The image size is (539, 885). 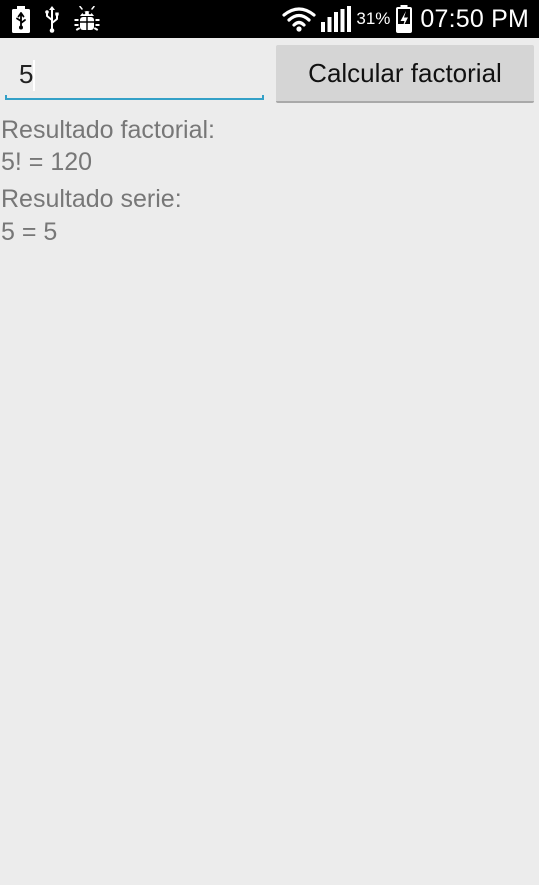 What do you see at coordinates (405, 74) in the screenshot?
I see `calculate-factorial-button: Calcular factorial` at bounding box center [405, 74].